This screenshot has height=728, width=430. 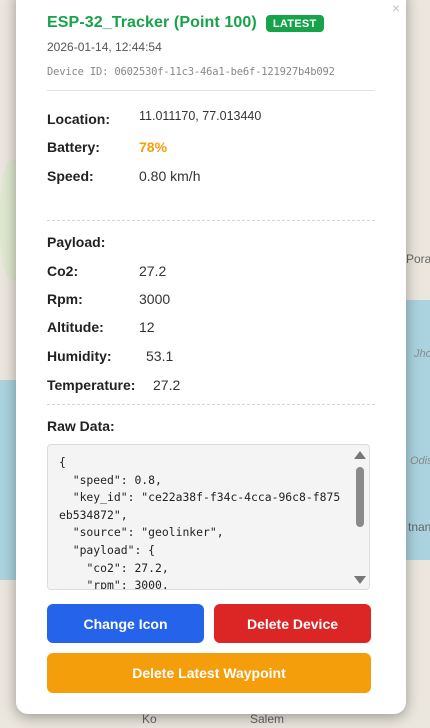 I want to click on payload-heading: Payload:, so click(x=76, y=242).